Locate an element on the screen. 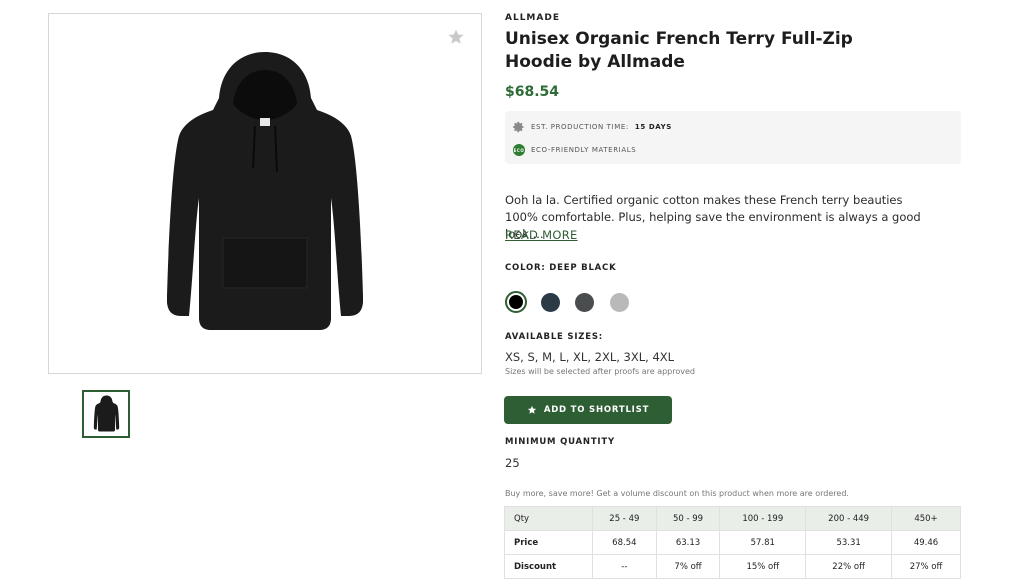  gear-icon is located at coordinates (518, 127).